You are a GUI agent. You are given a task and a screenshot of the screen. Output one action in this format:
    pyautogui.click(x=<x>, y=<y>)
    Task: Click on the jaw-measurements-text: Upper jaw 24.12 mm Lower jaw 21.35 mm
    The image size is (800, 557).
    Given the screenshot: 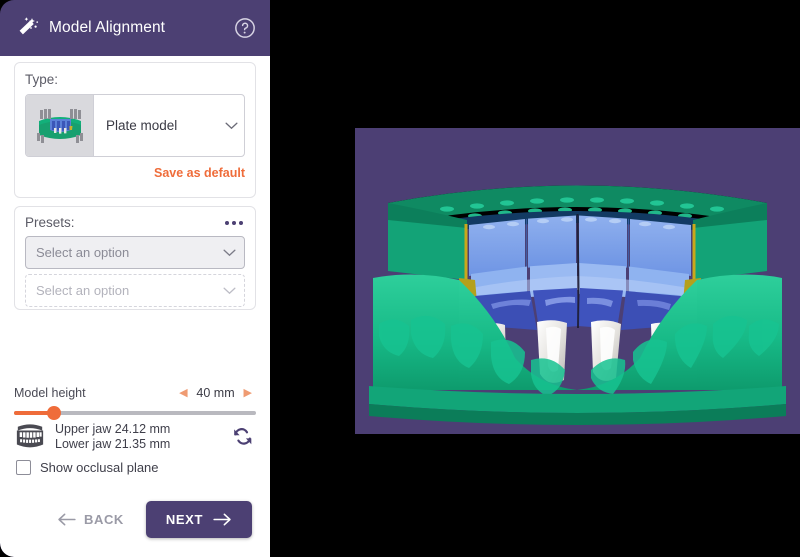 What is the action you would take?
    pyautogui.click(x=142, y=437)
    